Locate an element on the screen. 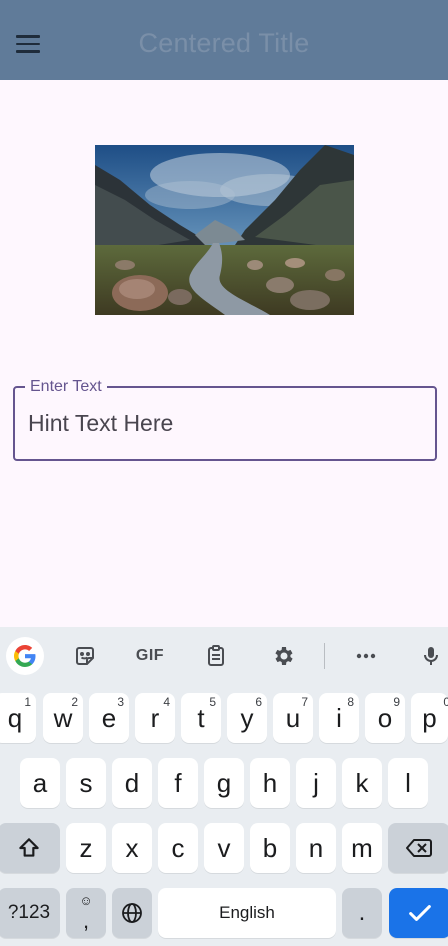  key-h: h is located at coordinates (270, 783).